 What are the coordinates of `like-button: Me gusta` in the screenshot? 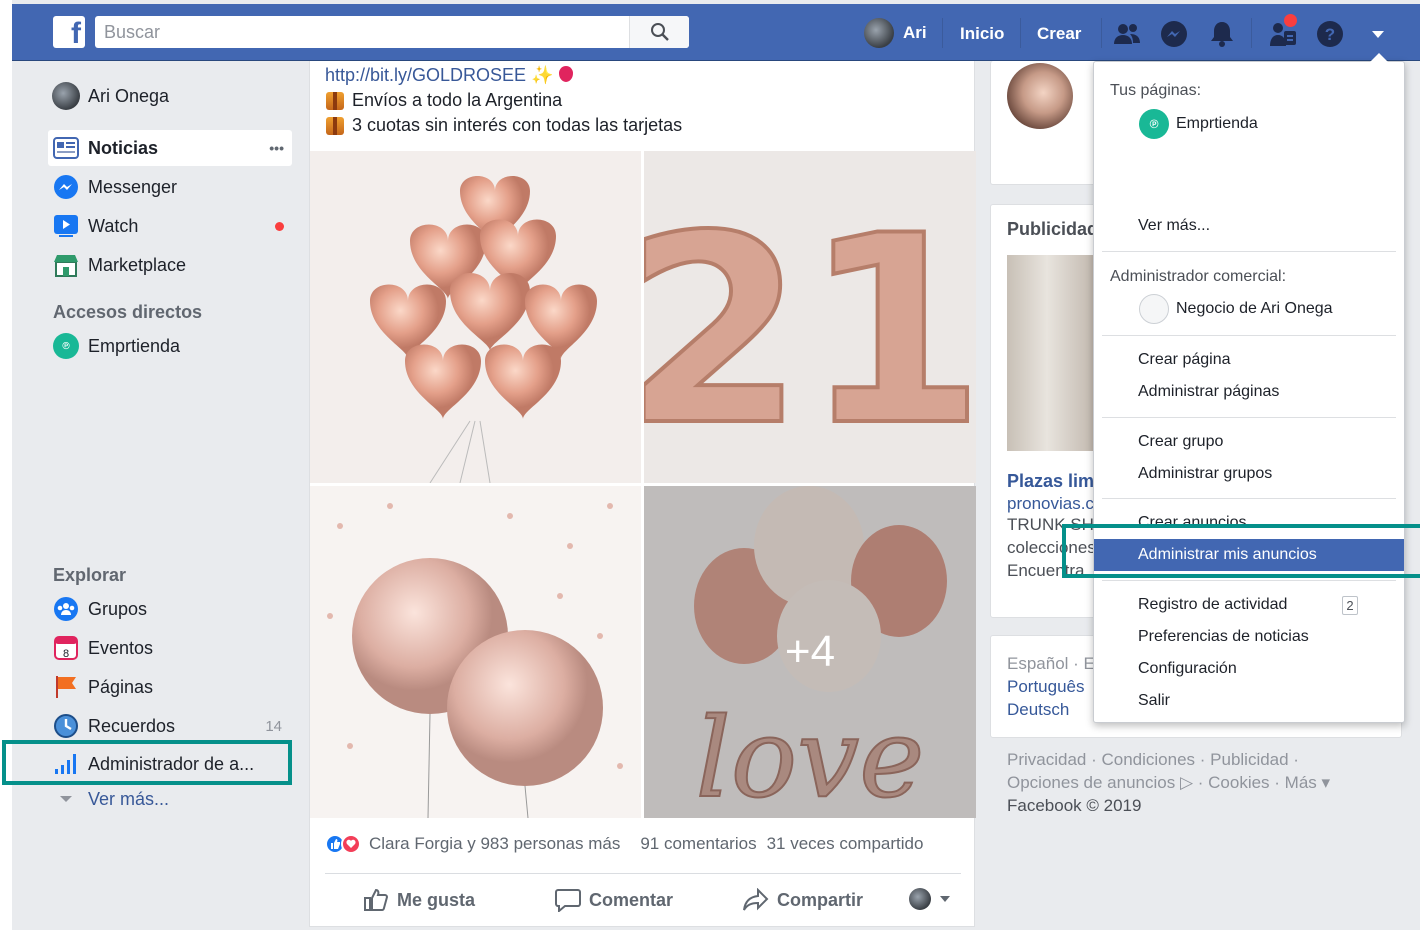 It's located at (419, 900).